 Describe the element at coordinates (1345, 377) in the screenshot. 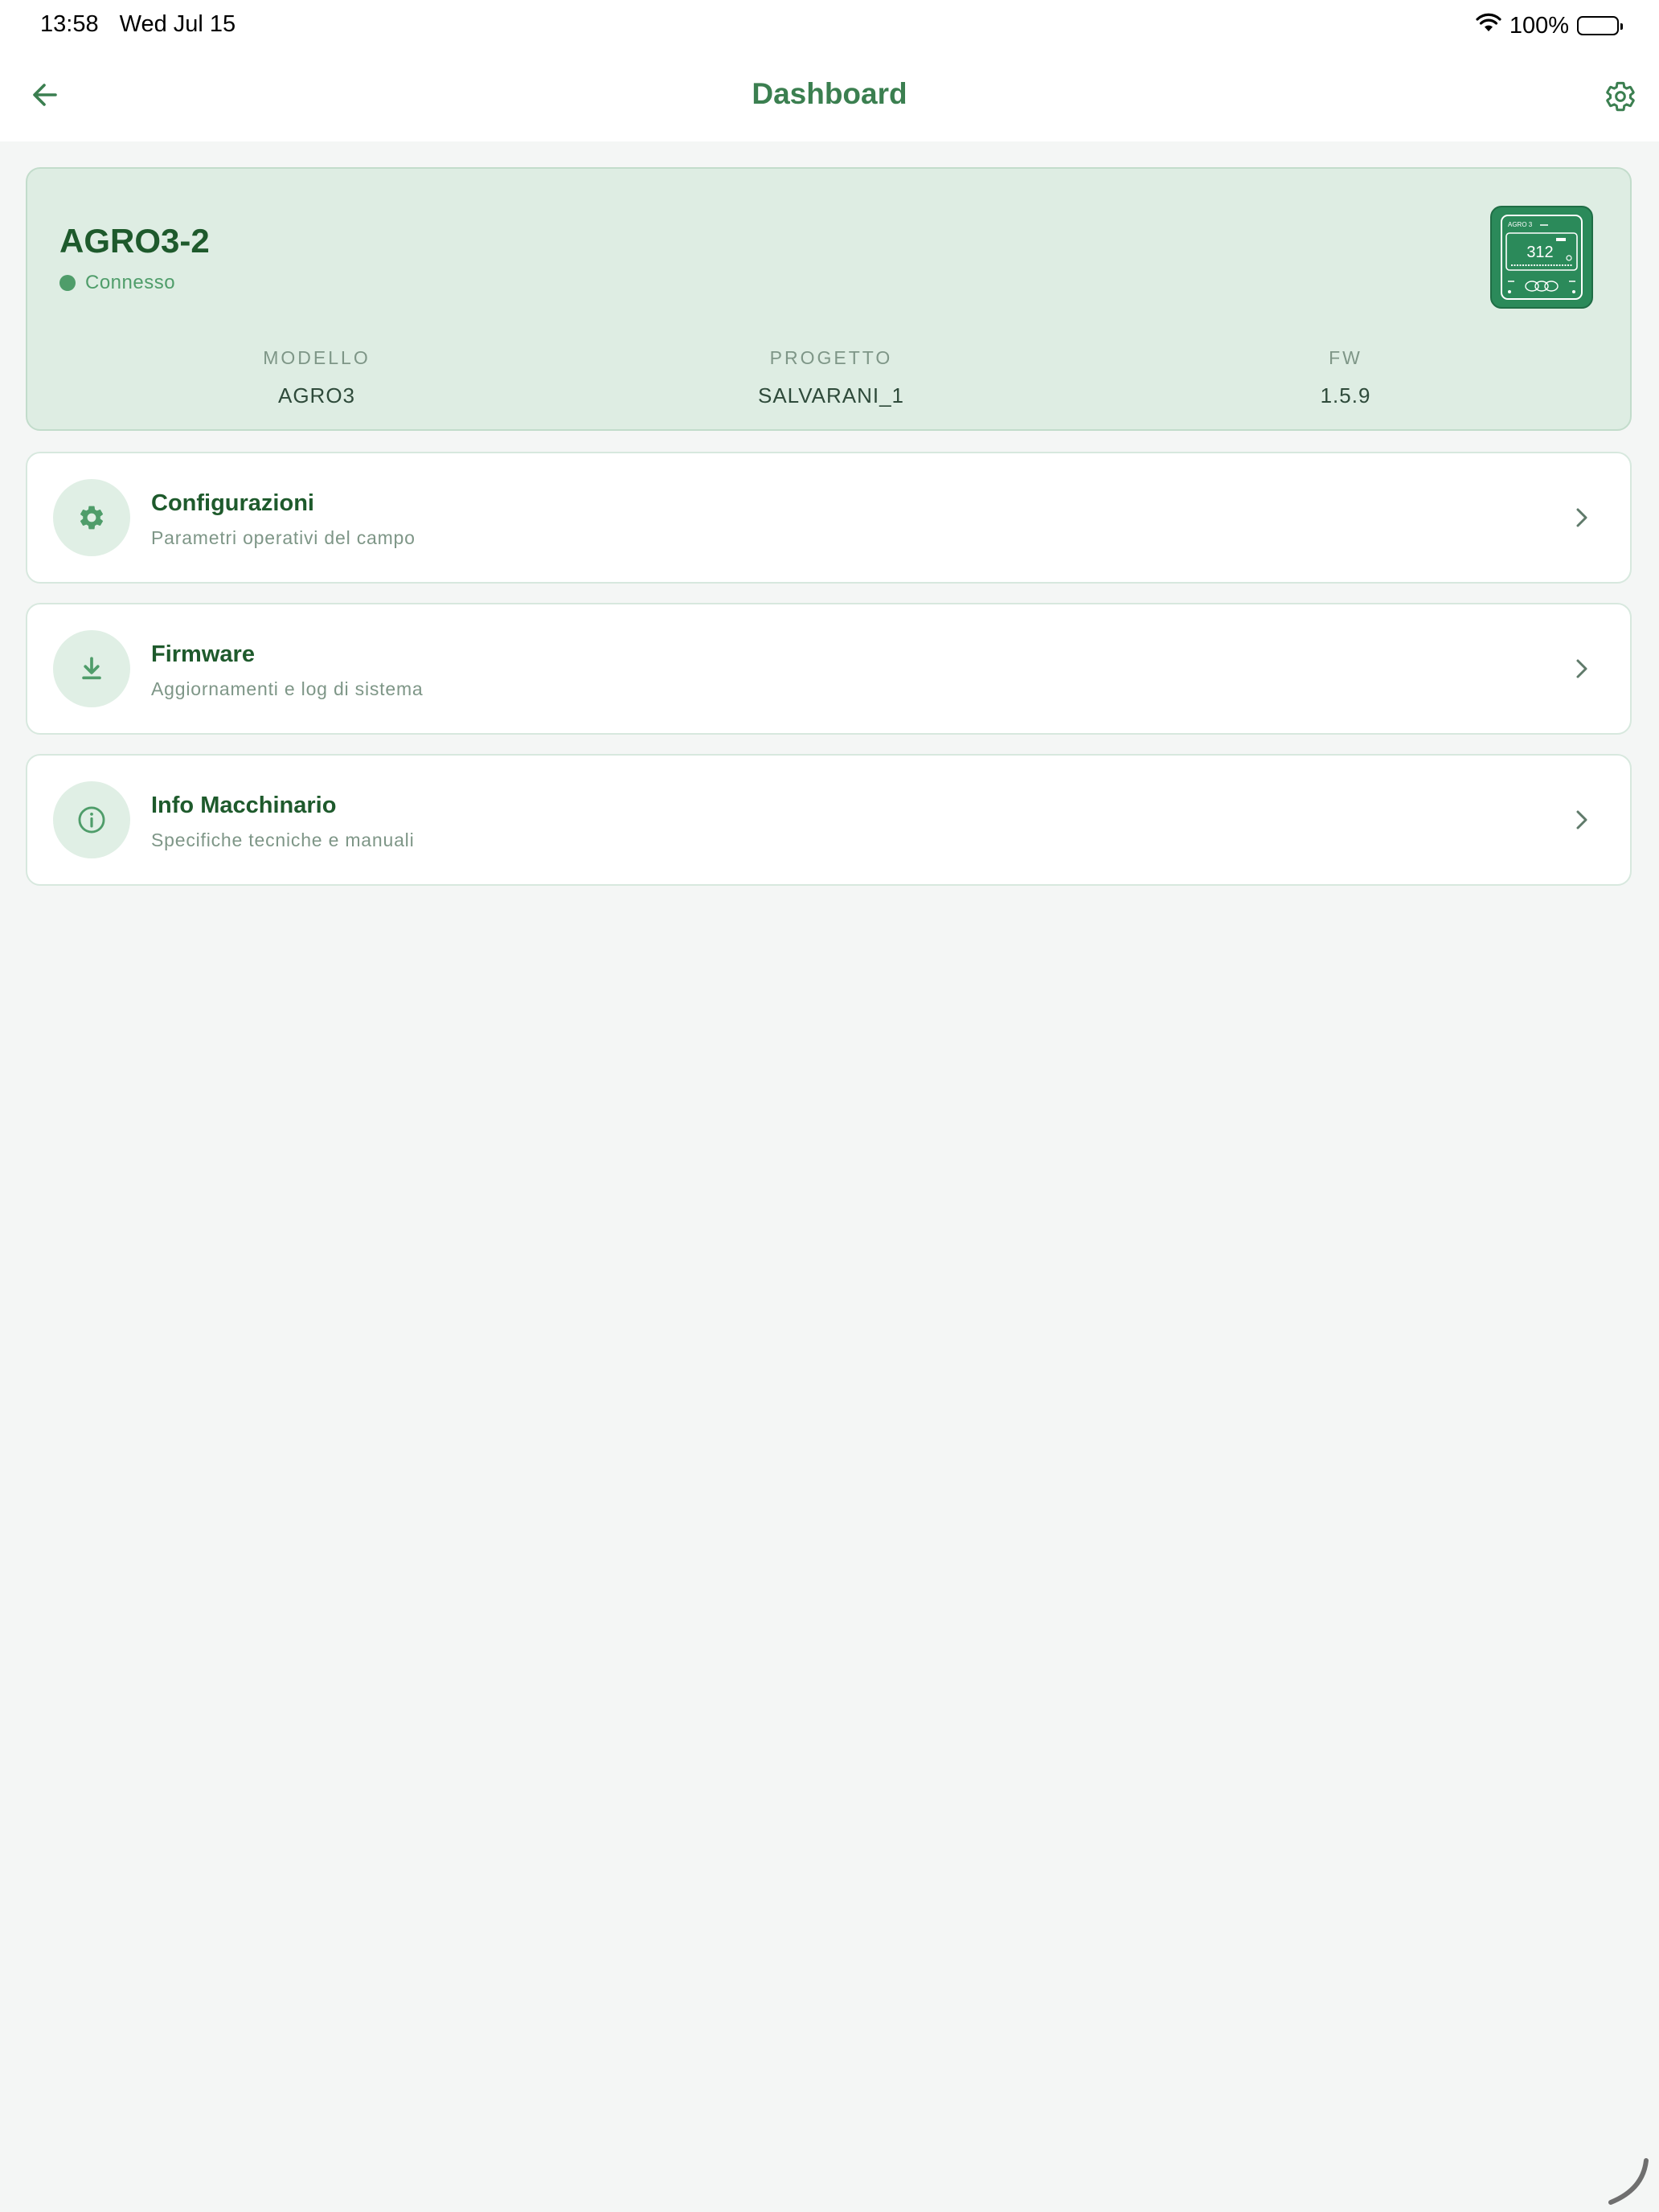

I see `spec-fw: FW 1.5.9` at that location.